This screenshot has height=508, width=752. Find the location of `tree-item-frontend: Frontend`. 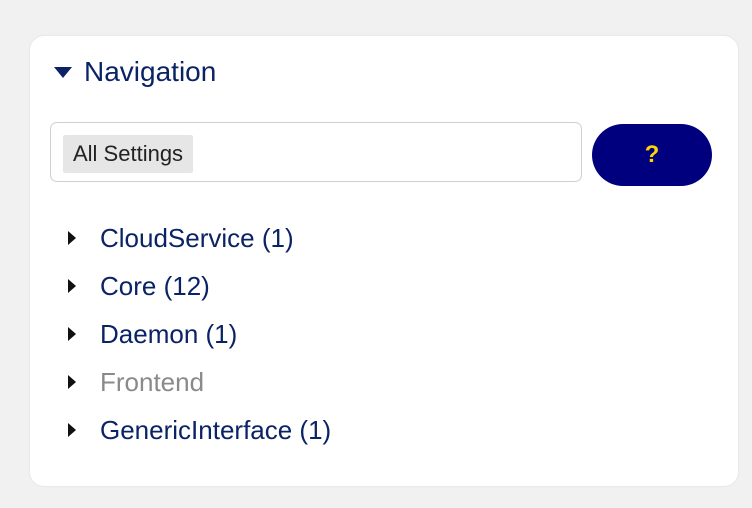

tree-item-frontend: Frontend is located at coordinates (199, 382).